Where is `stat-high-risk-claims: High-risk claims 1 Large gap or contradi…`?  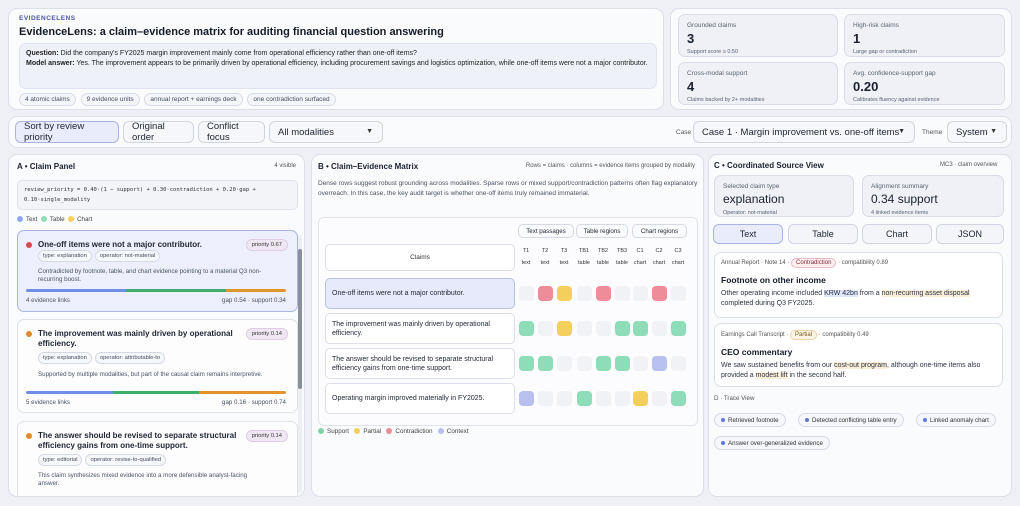
stat-high-risk-claims: High-risk claims 1 Large gap or contradi… is located at coordinates (924, 35).